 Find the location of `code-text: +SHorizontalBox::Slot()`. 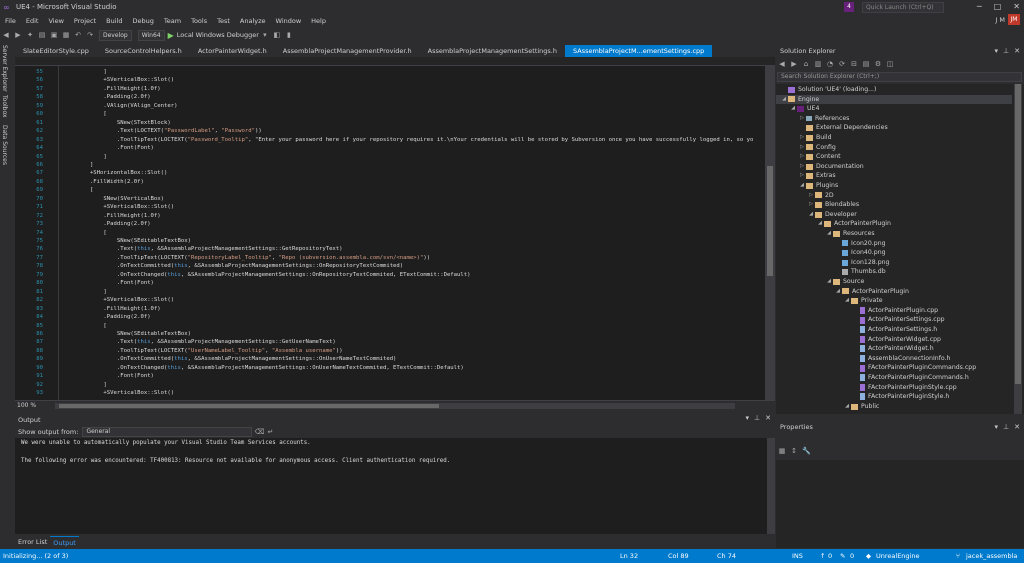

code-text: +SHorizontalBox::Slot() is located at coordinates (115, 173).